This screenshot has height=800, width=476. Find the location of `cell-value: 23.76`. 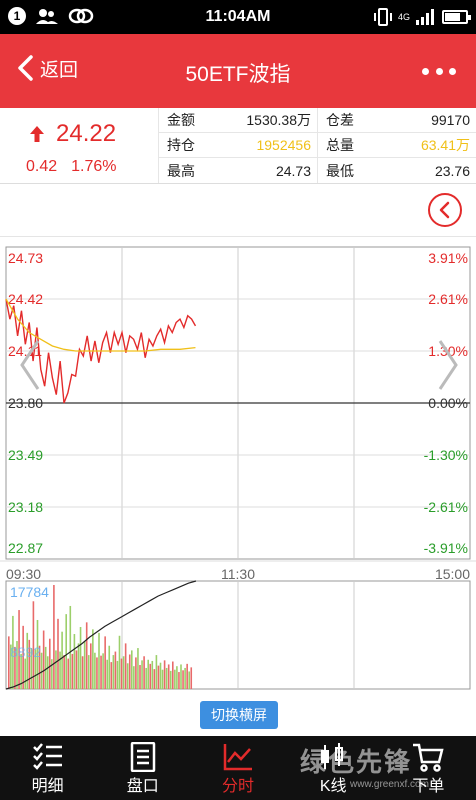

cell-value: 23.76 is located at coordinates (452, 170).